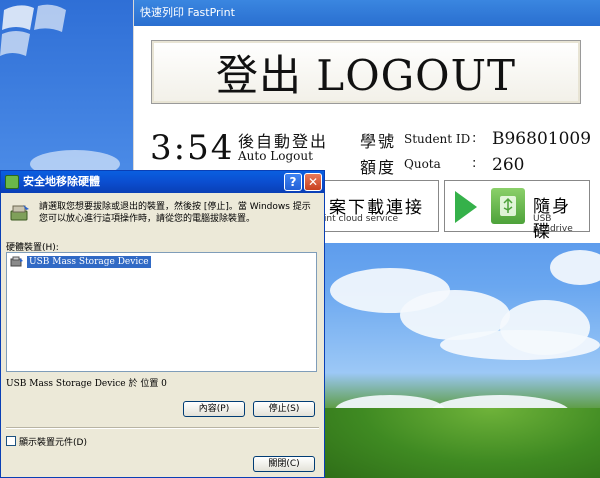  What do you see at coordinates (19, 213) in the screenshot?
I see `remove-hardware-icon` at bounding box center [19, 213].